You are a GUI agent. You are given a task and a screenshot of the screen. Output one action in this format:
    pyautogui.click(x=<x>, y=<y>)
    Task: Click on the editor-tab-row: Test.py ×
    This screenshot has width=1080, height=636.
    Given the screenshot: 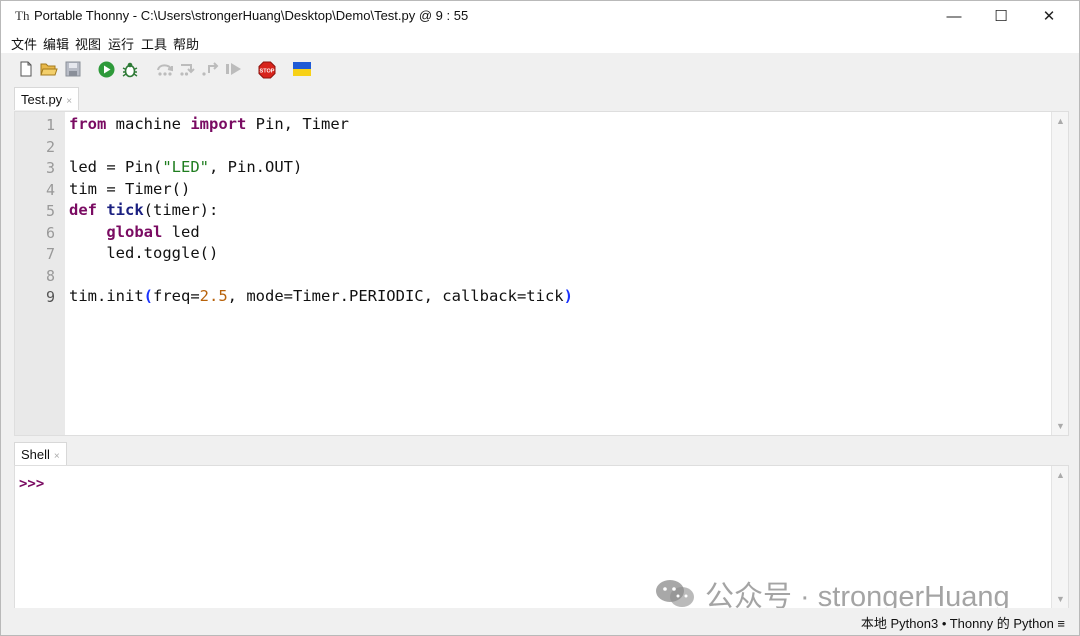 What is the action you would take?
    pyautogui.click(x=540, y=99)
    